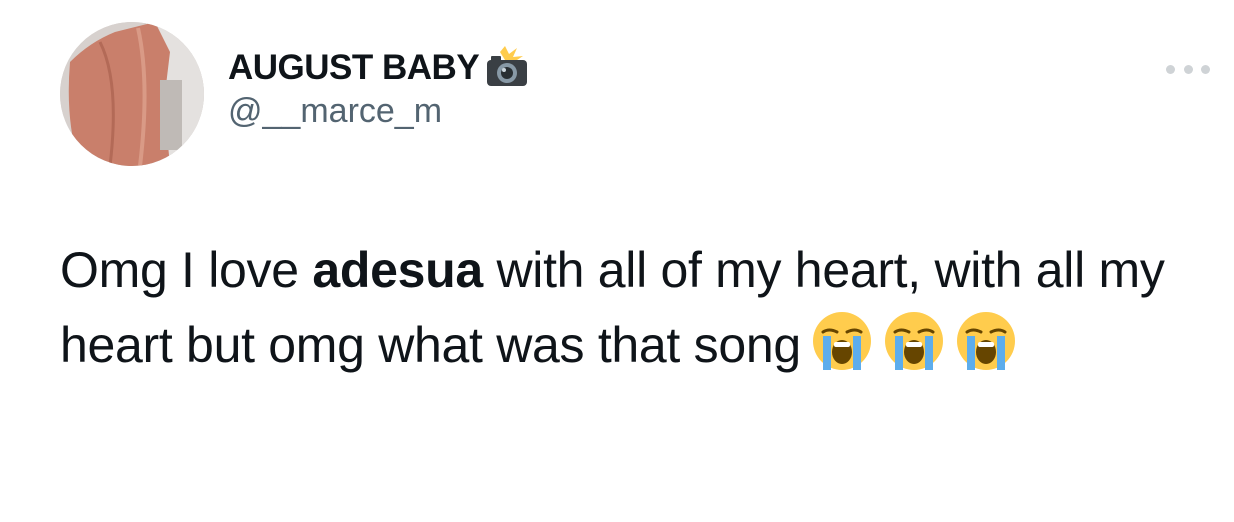 This screenshot has height=522, width=1234. I want to click on tweet-text-part-1: Omg I love, so click(186, 270).